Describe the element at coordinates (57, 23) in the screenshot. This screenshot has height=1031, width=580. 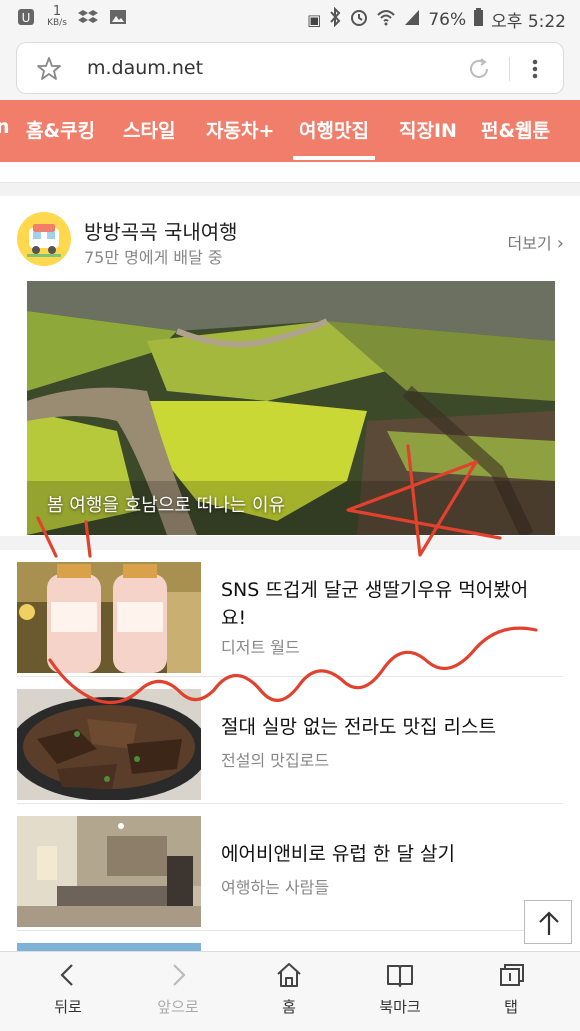
I see `net-speed-unit: KB/s` at that location.